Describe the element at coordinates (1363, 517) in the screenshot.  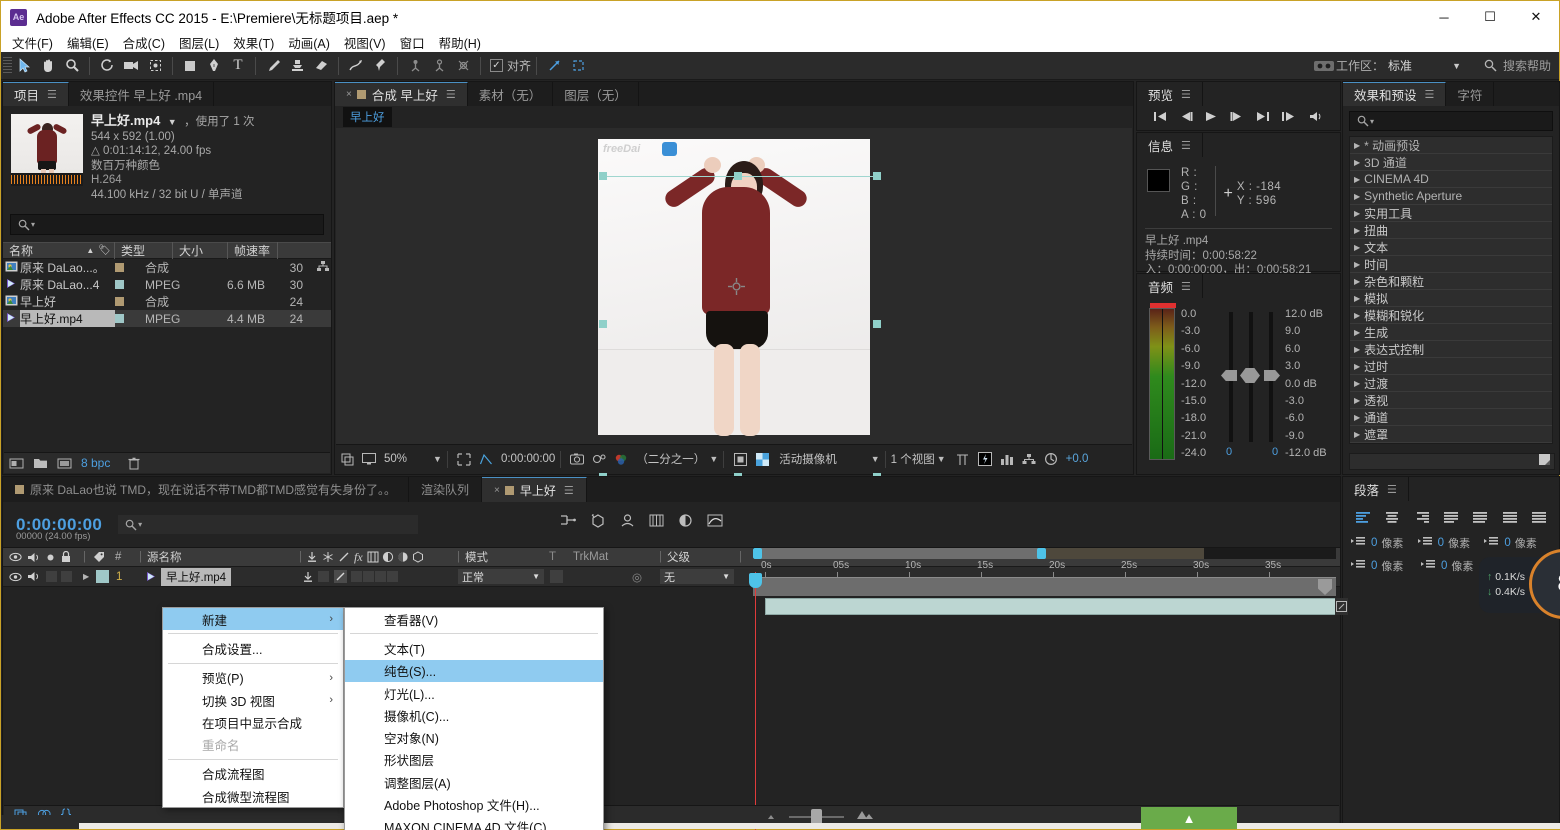
I see `align-left-icon` at that location.